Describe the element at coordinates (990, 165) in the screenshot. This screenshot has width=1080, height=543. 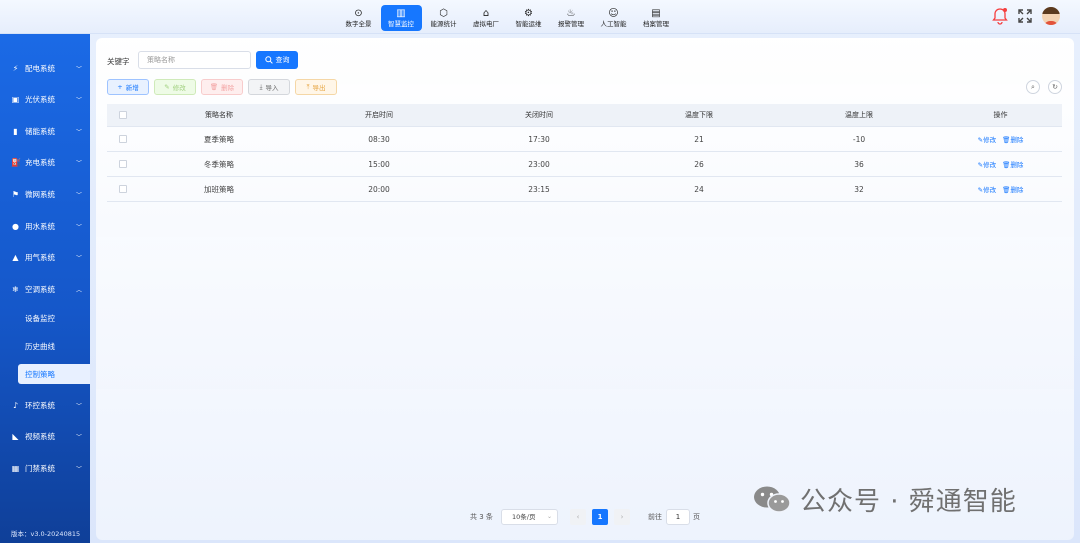
I see `row-edit-label: 修改` at that location.